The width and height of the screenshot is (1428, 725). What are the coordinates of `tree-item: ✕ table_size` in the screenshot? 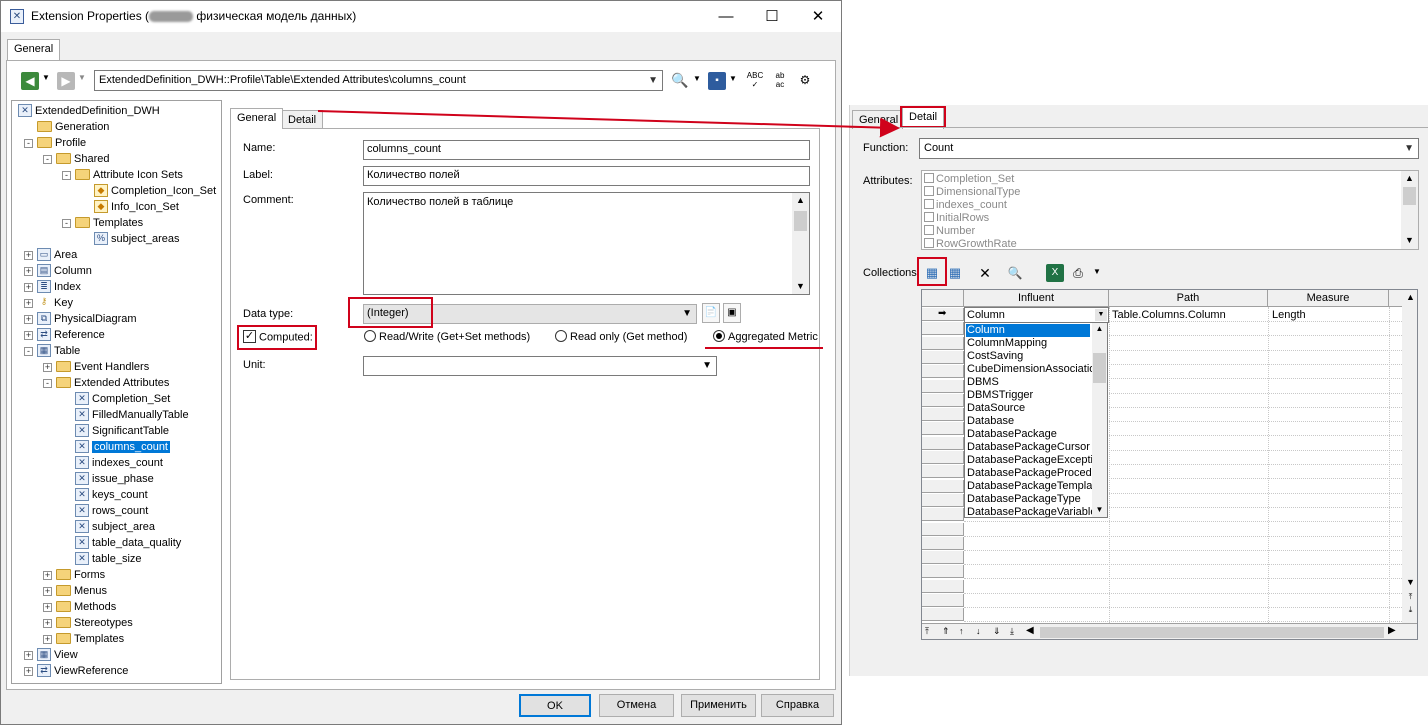 It's located at (108, 559).